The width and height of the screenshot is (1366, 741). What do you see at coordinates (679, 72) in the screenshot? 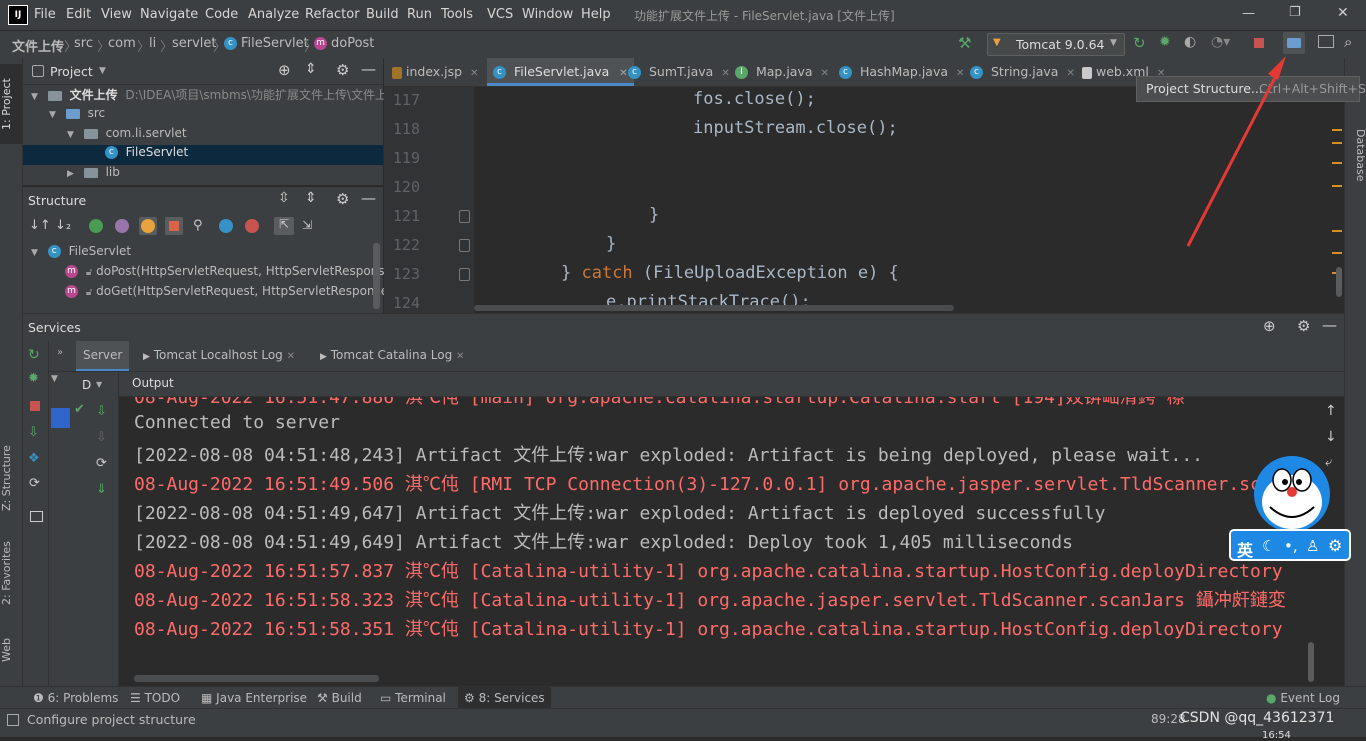
I see `tab-sumt-java: c SumT.java ✕` at bounding box center [679, 72].